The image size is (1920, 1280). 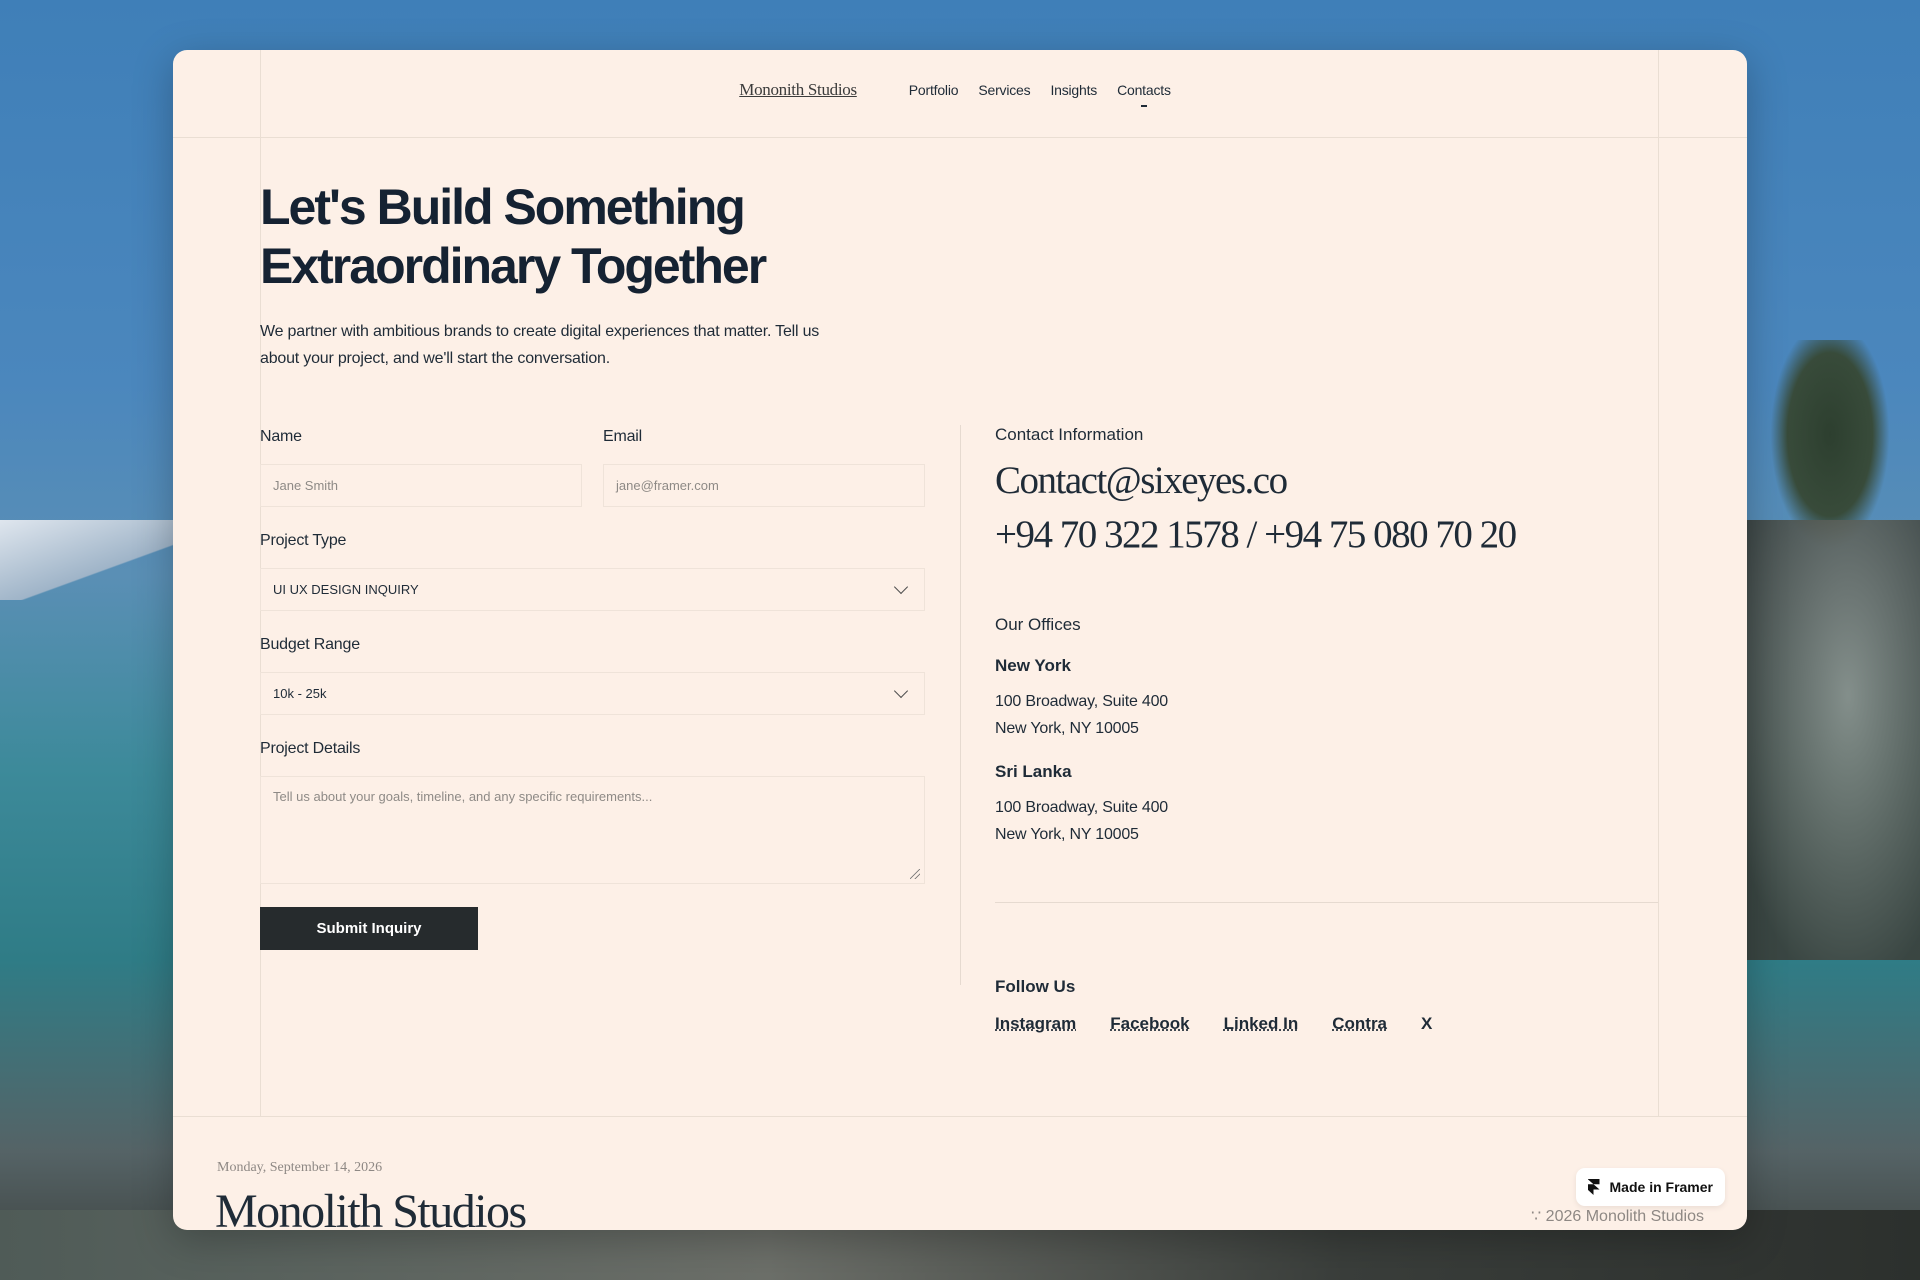 What do you see at coordinates (960, 705) in the screenshot?
I see `column-divider` at bounding box center [960, 705].